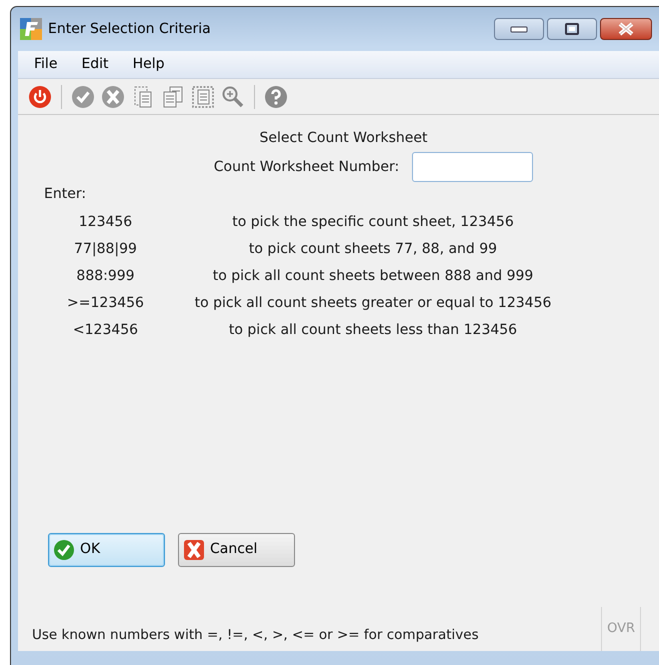  What do you see at coordinates (105, 249) in the screenshot?
I see `pattern-text: 77|88|99` at bounding box center [105, 249].